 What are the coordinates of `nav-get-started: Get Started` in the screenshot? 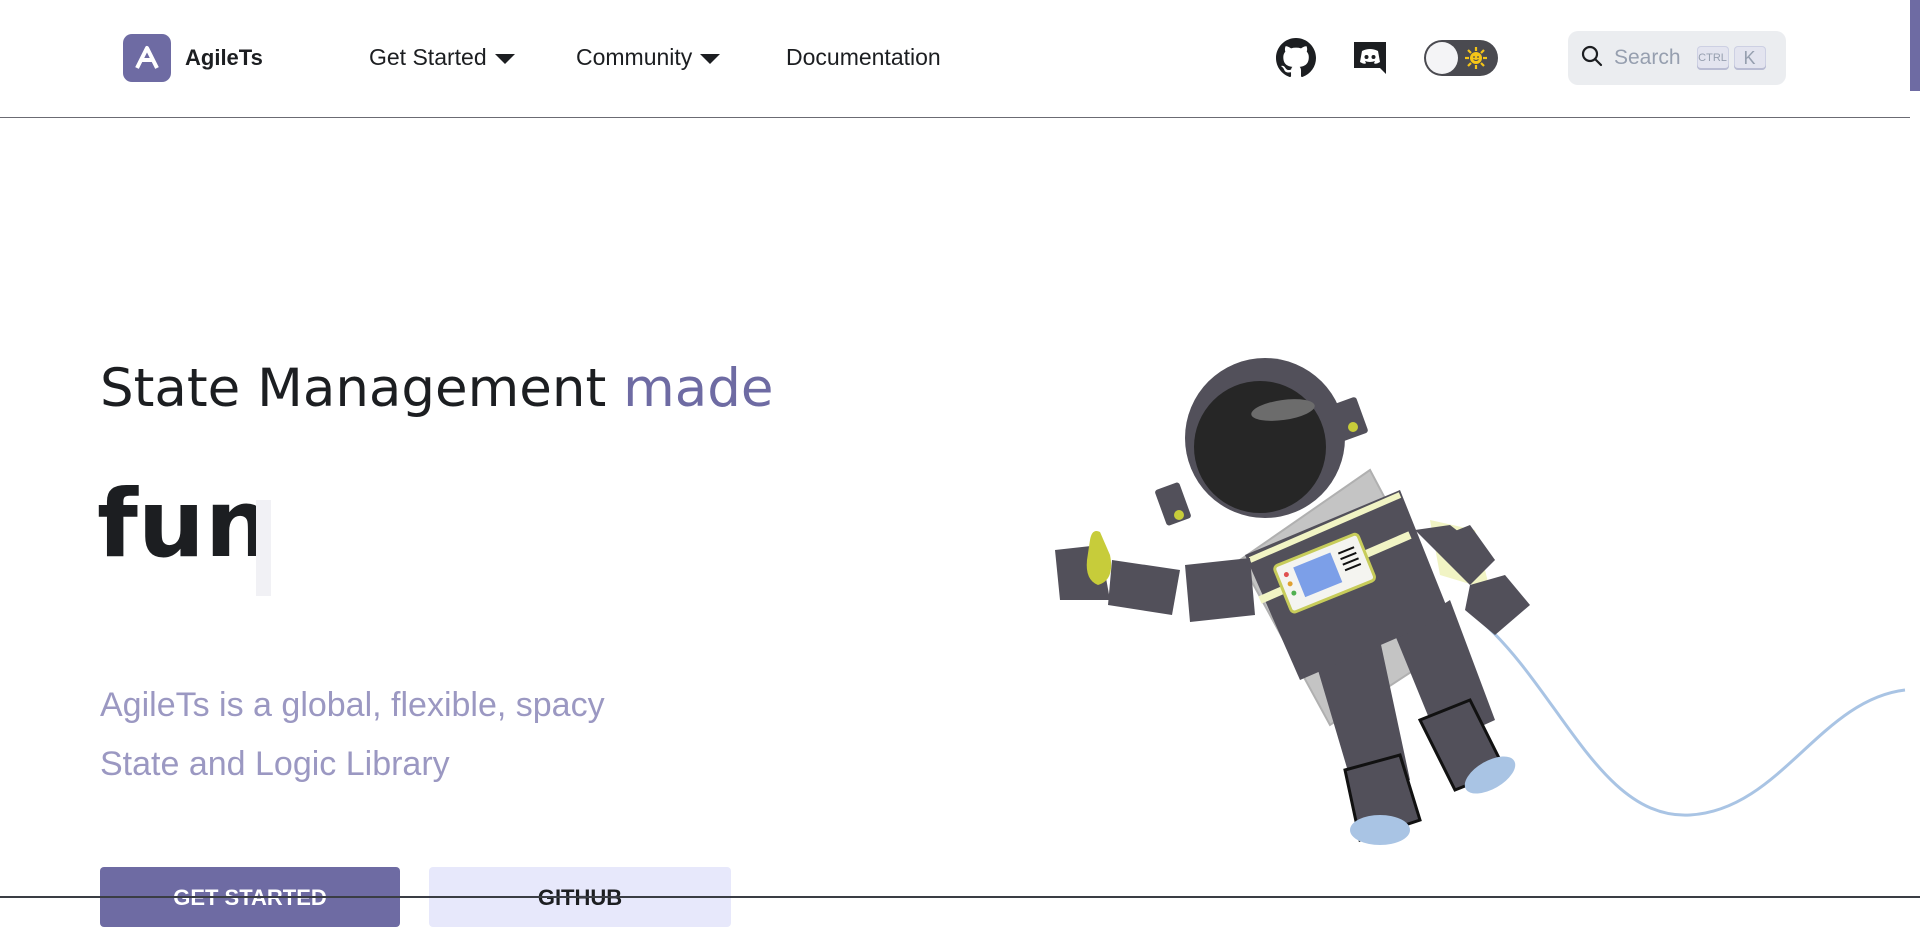 It's located at (442, 57).